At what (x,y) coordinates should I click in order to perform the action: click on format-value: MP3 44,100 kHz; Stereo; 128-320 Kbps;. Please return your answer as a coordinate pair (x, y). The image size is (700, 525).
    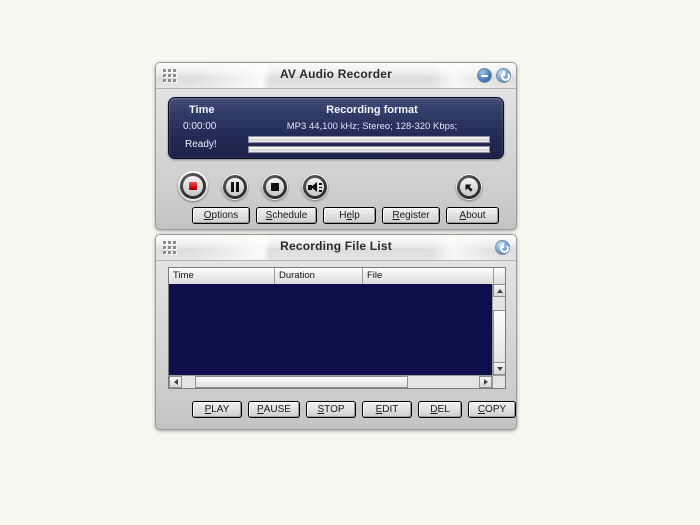
    Looking at the image, I should click on (372, 126).